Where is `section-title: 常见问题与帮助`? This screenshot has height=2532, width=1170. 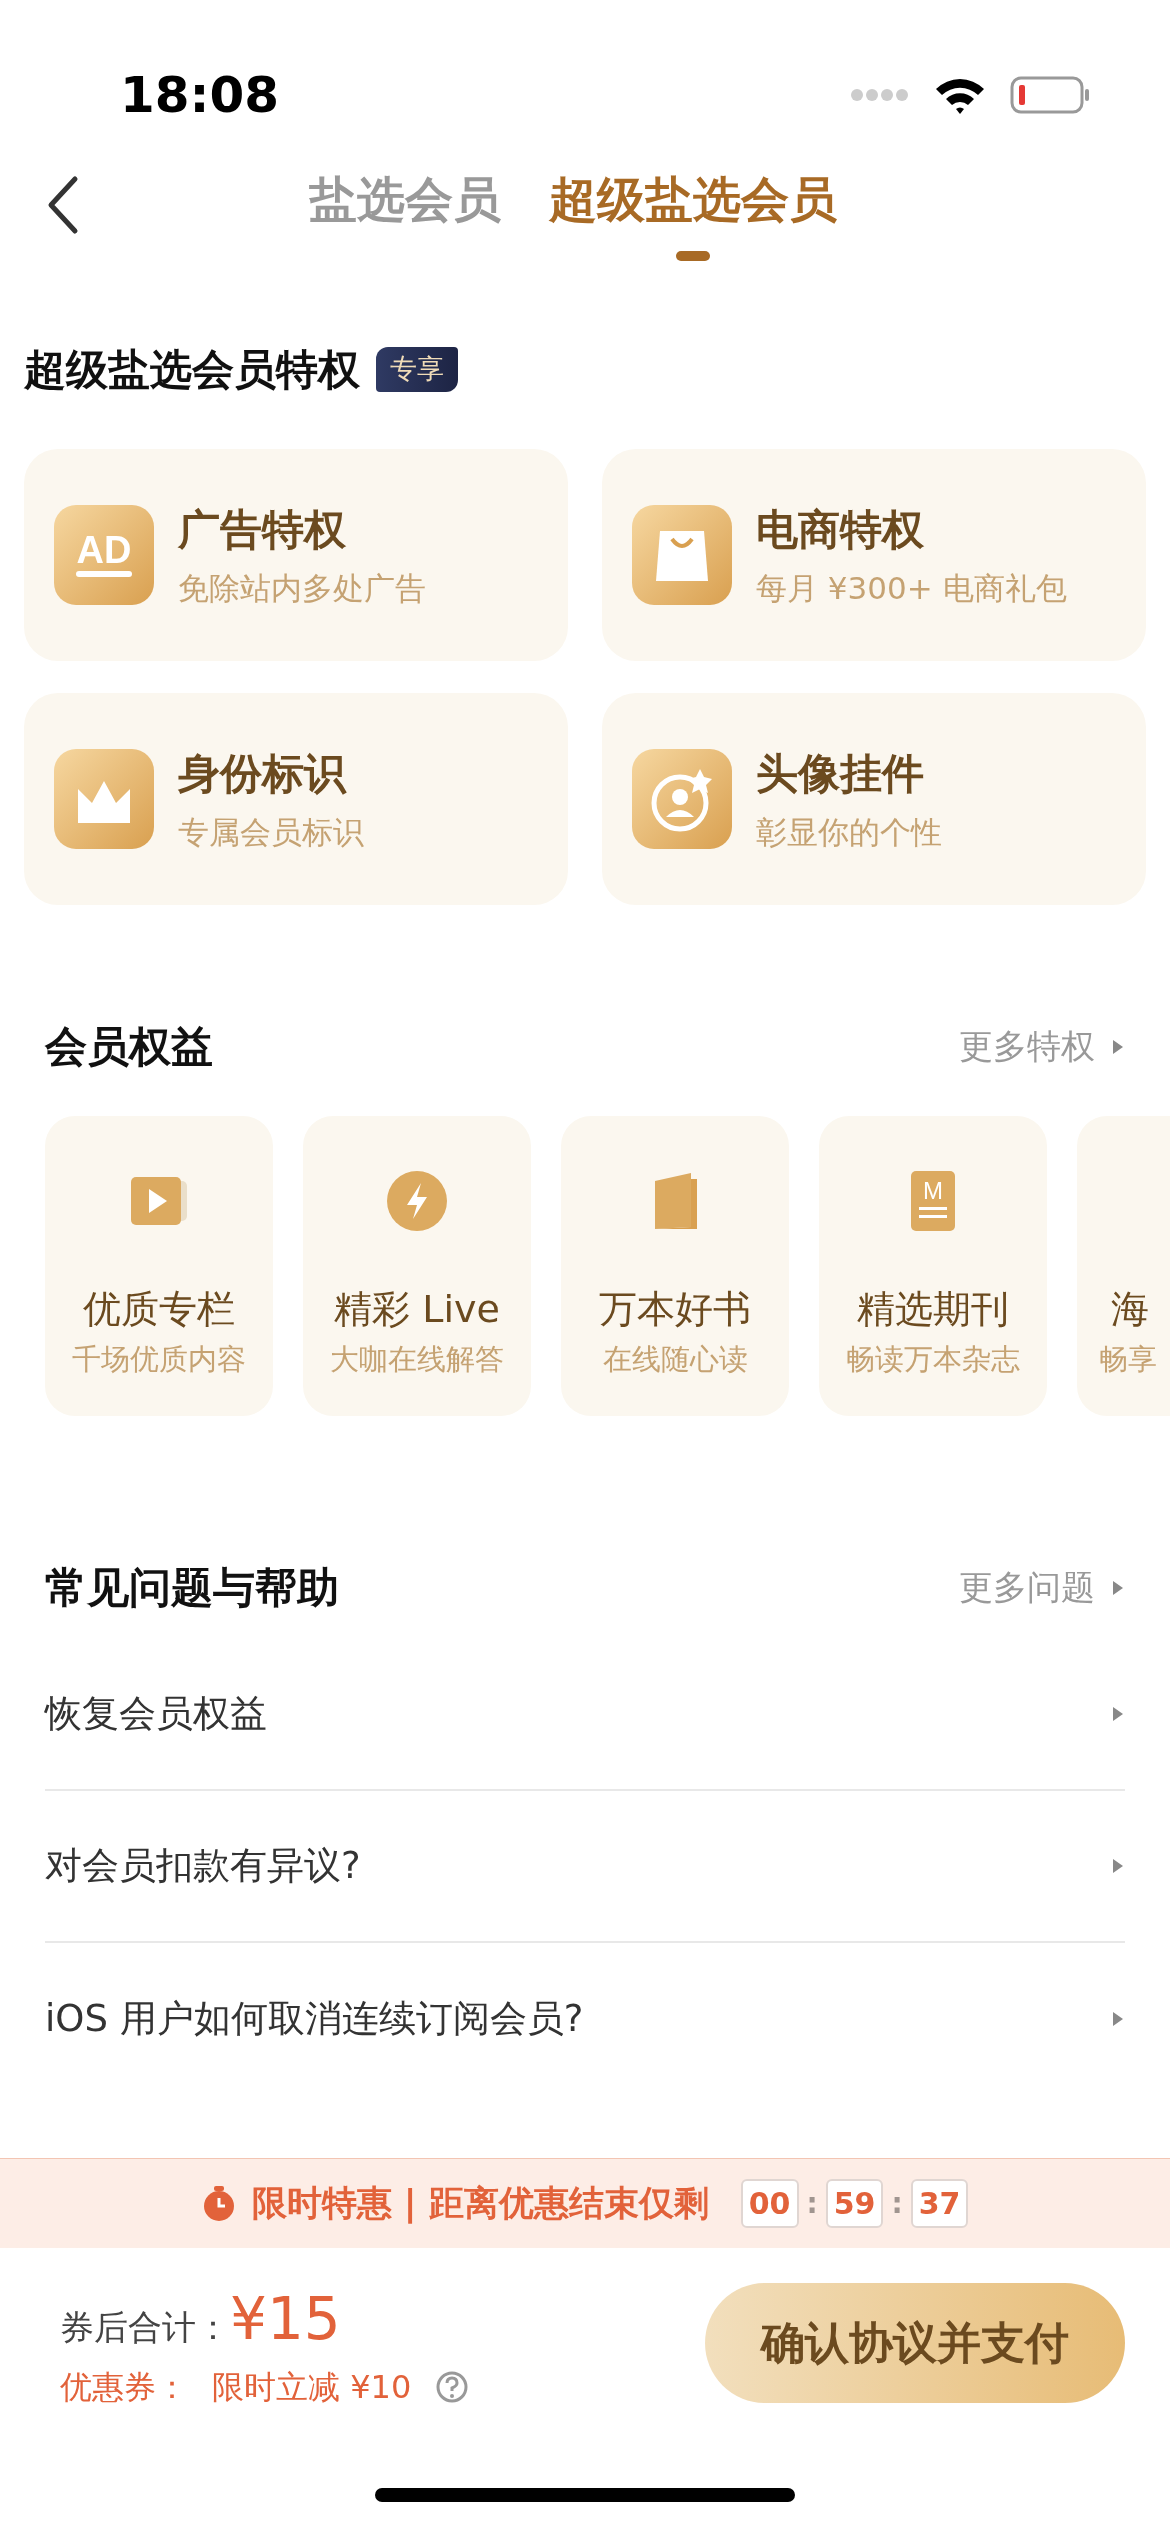
section-title: 常见问题与帮助 is located at coordinates (192, 1588).